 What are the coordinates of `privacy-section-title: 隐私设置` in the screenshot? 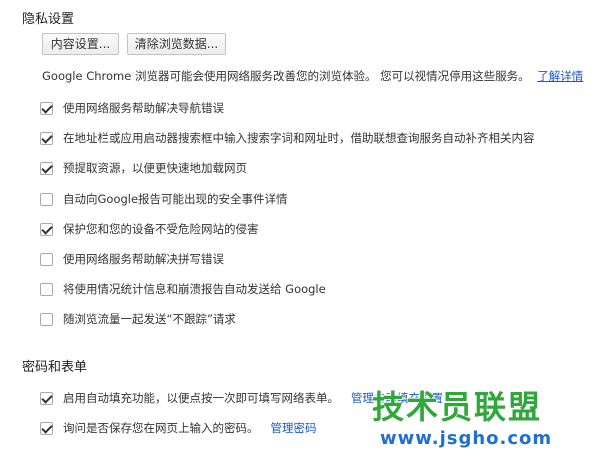 It's located at (48, 19).